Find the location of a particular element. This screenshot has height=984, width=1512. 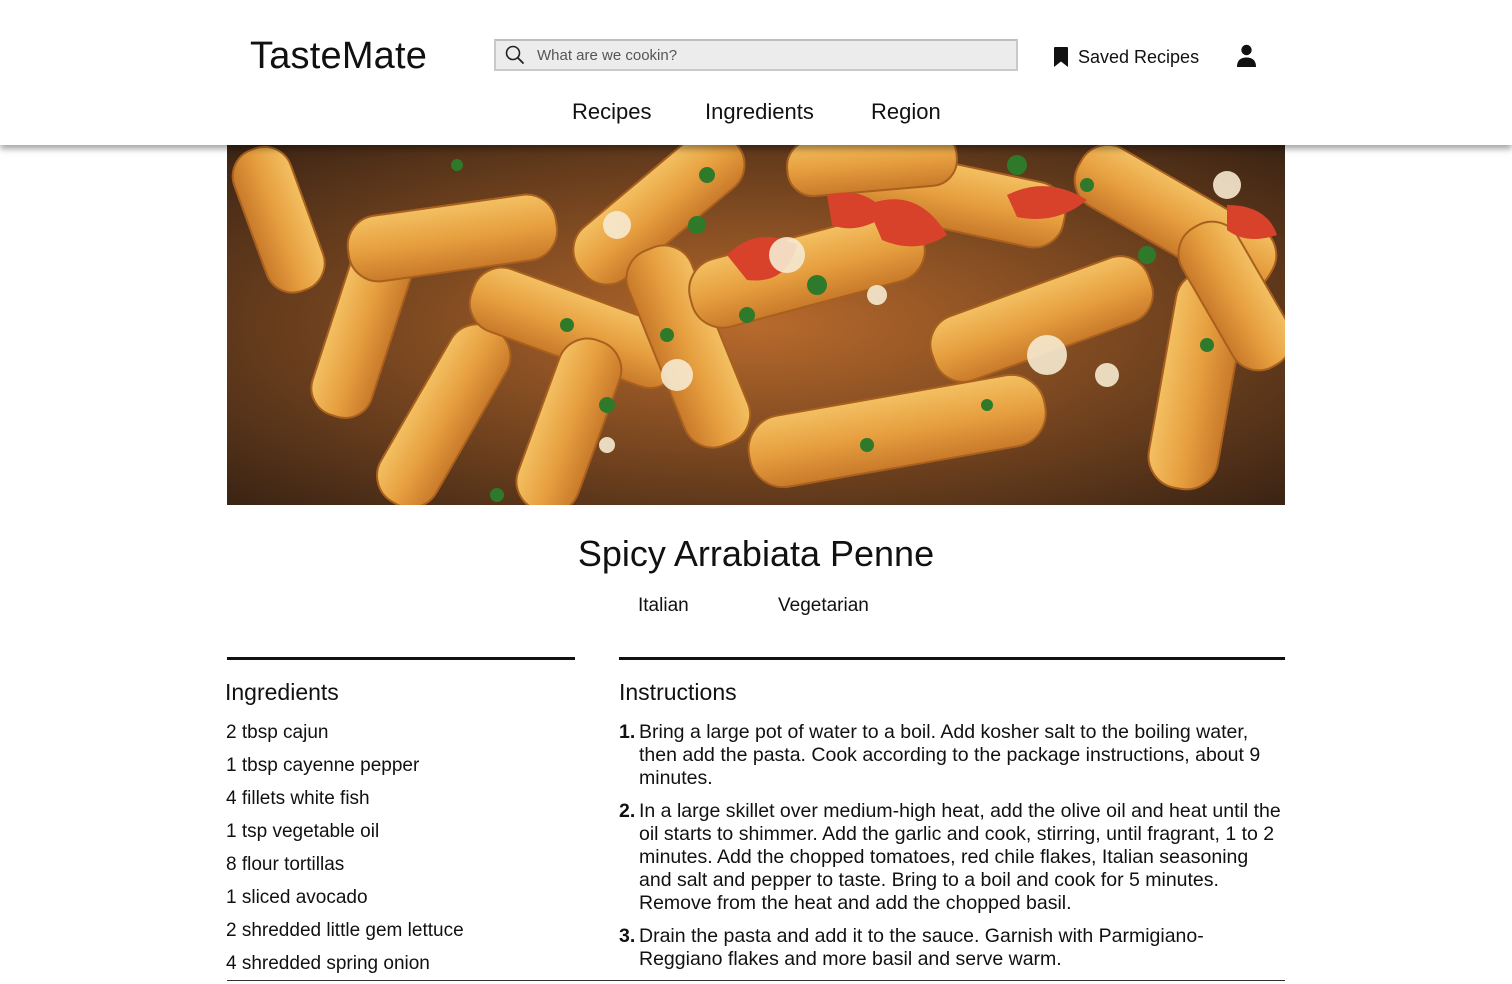

instructions-divider is located at coordinates (952, 658).